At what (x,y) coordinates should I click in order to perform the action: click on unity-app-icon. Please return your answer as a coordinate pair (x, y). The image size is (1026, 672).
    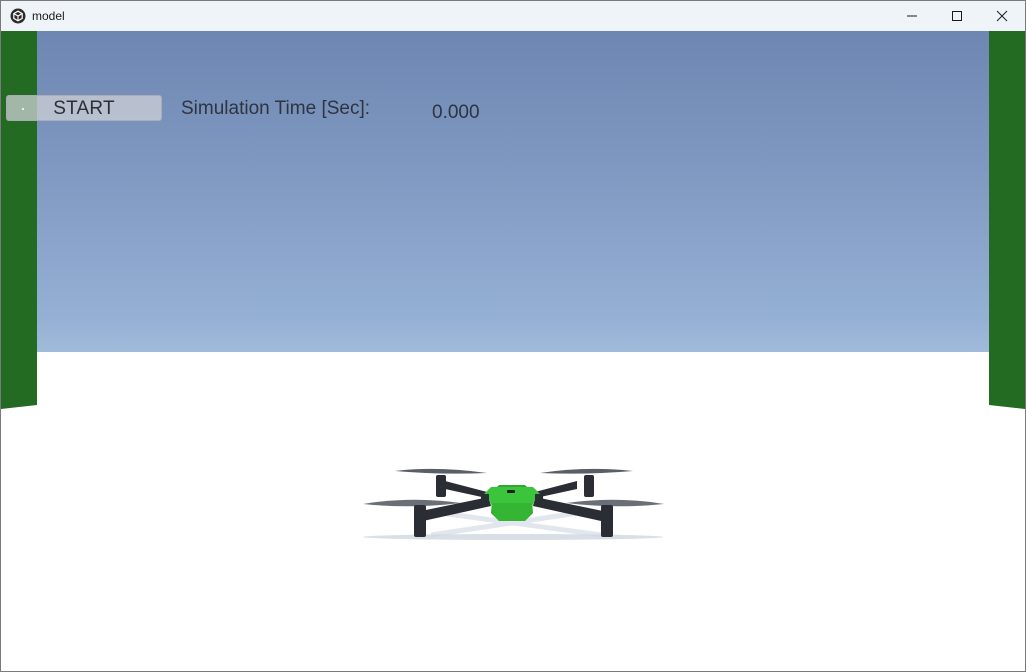
    Looking at the image, I should click on (18, 16).